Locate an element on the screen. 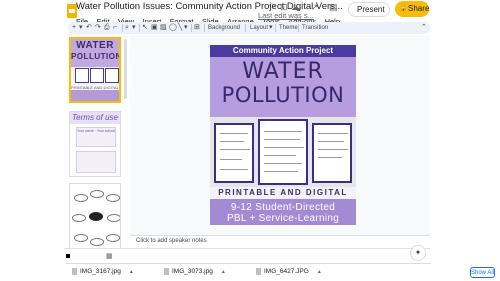  thumb-terms-title: Terms of use is located at coordinates (95, 117).